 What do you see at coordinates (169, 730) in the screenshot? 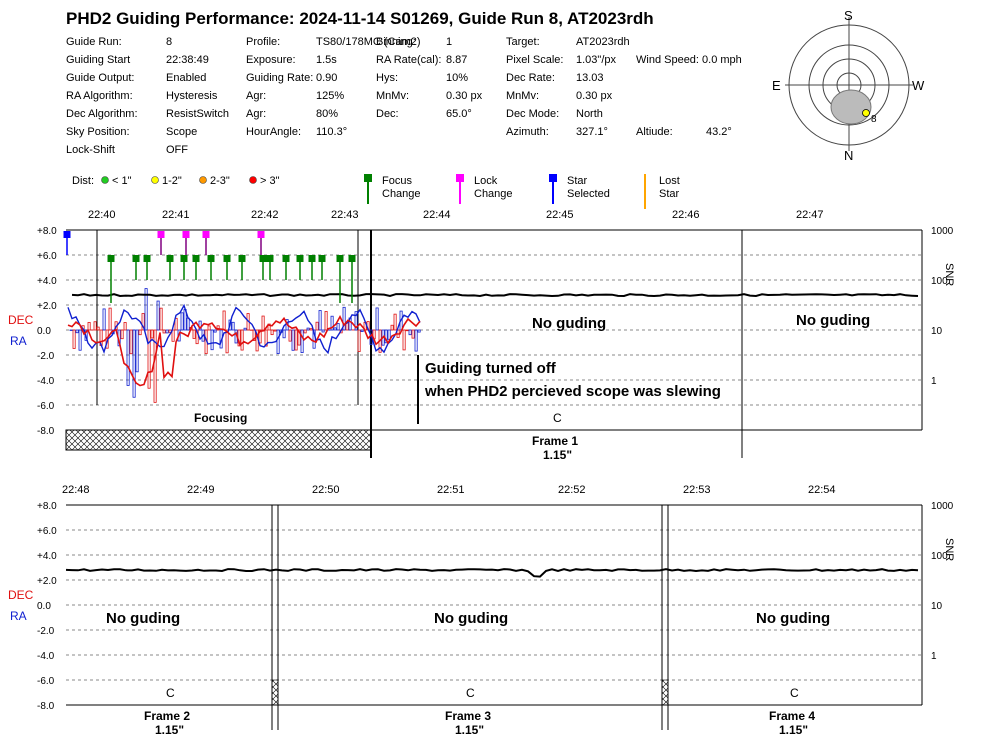
I see `p2-frame-hfr-0: 1.15"` at bounding box center [169, 730].